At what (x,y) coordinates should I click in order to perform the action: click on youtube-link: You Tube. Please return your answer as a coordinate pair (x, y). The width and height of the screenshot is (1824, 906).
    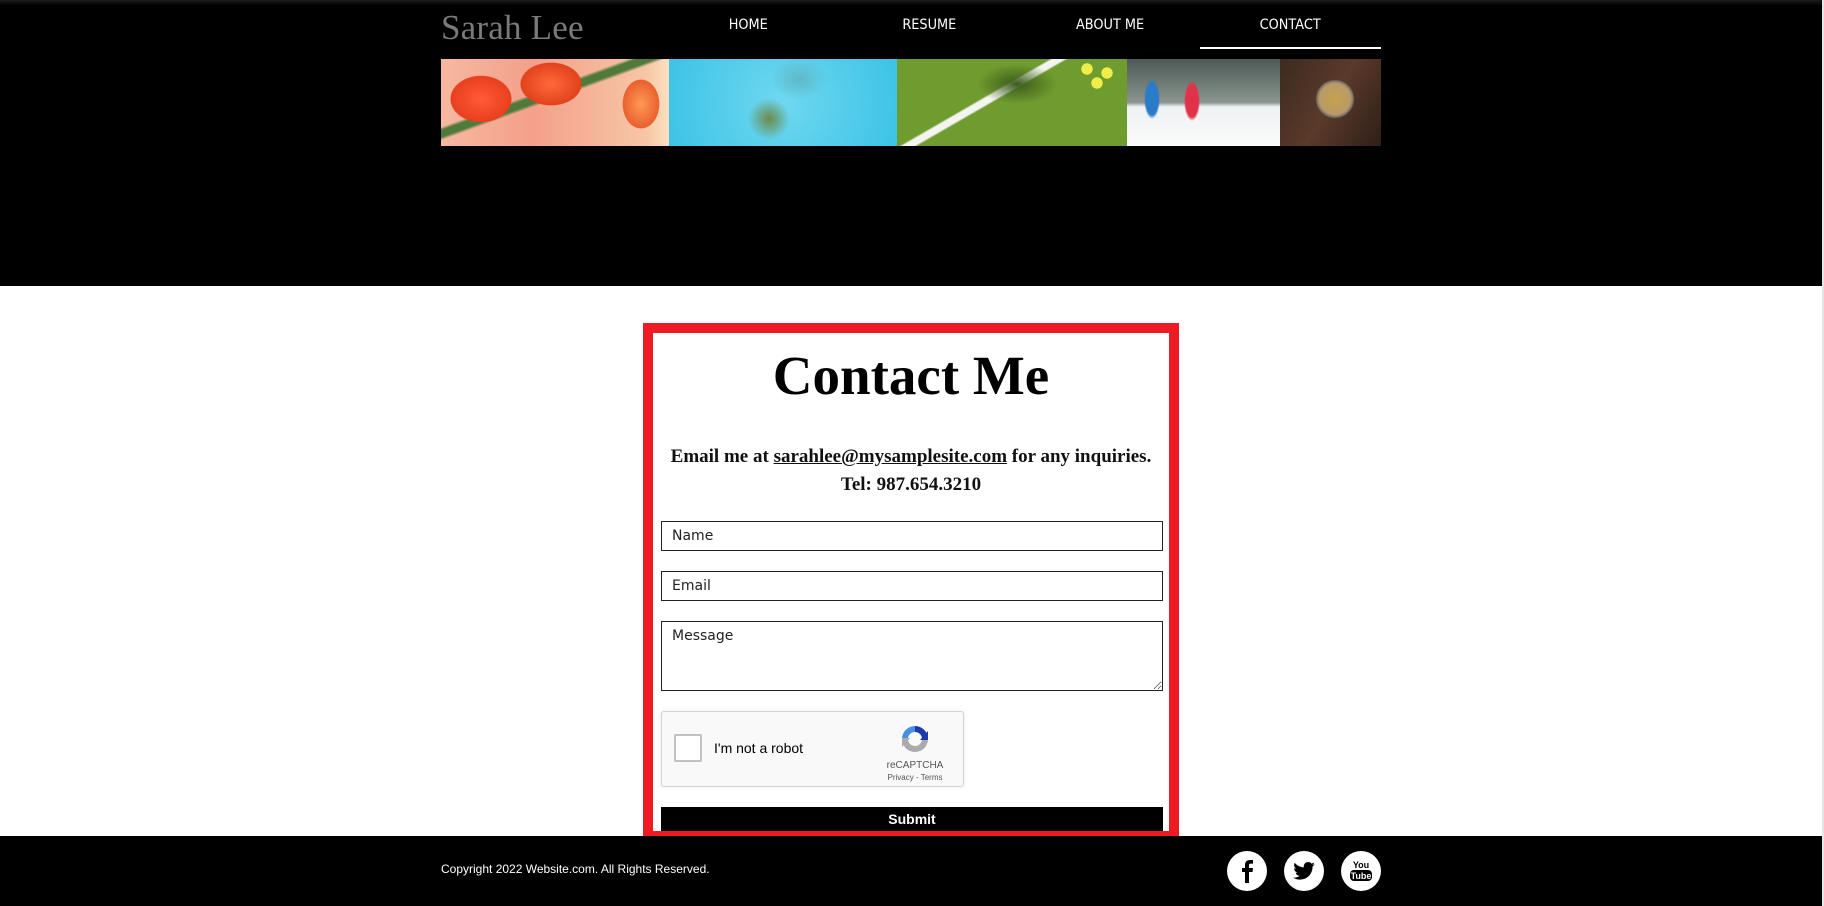
    Looking at the image, I should click on (1361, 871).